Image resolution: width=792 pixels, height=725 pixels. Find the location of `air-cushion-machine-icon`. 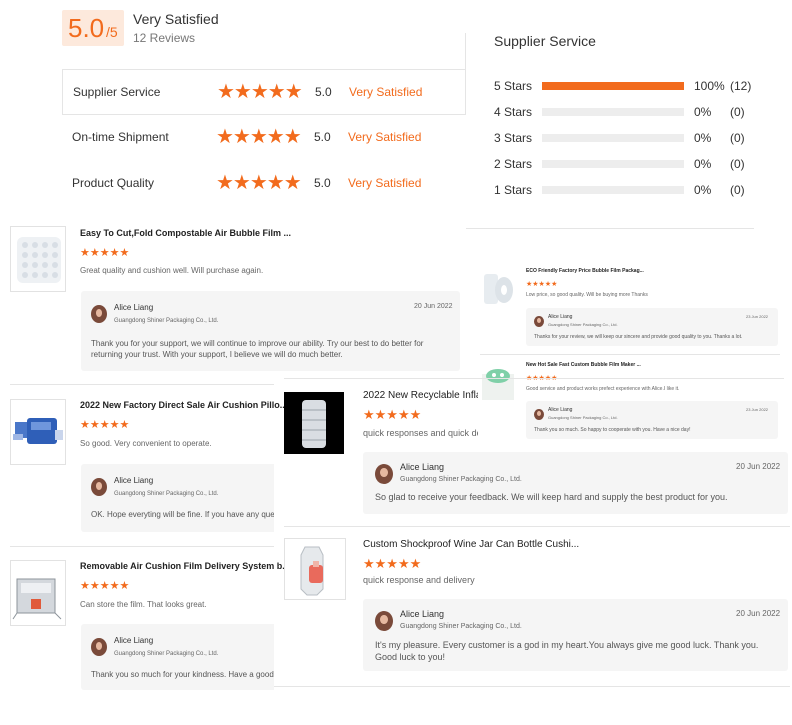

air-cushion-machine-icon is located at coordinates (38, 431).